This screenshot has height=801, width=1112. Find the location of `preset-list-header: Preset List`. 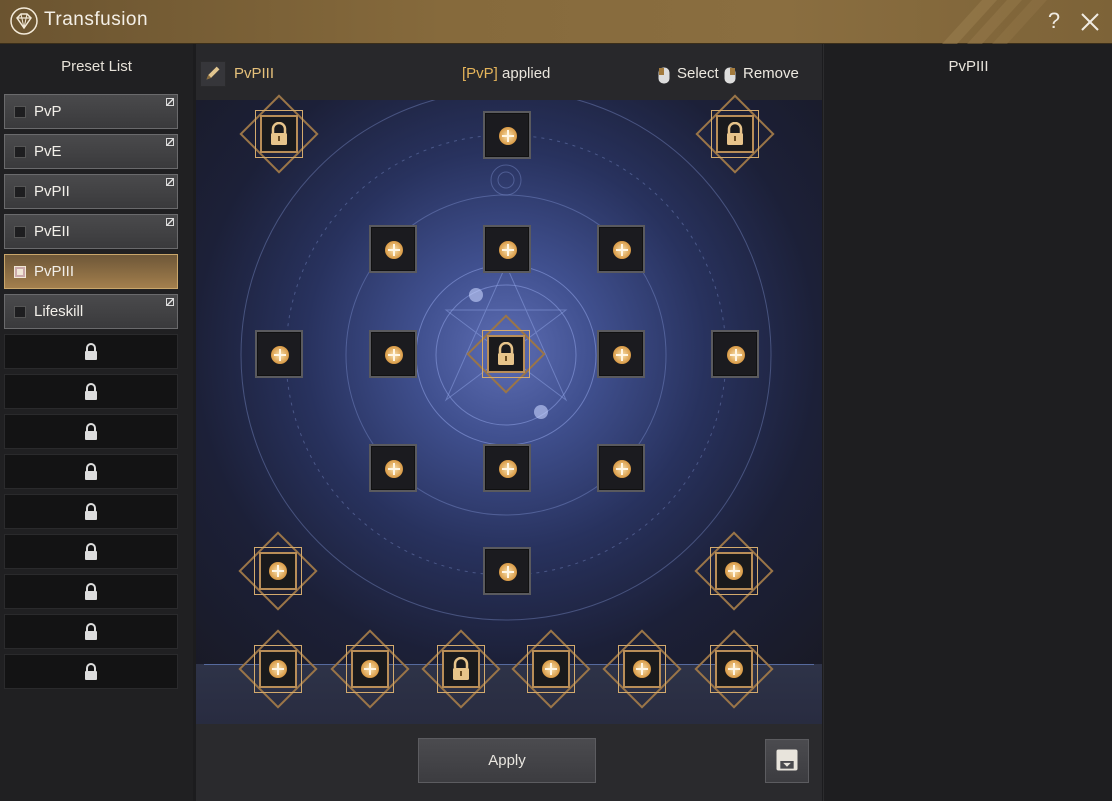

preset-list-header: Preset List is located at coordinates (96, 66).